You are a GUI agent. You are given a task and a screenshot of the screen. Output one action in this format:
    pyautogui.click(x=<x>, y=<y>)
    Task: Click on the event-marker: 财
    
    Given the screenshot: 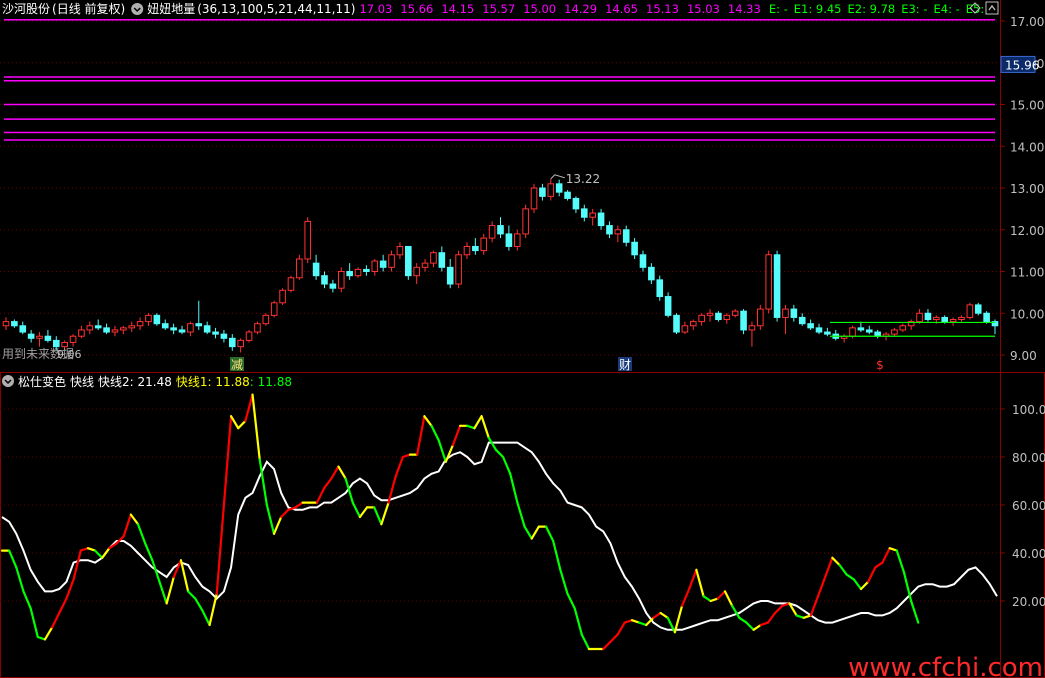 What is the action you would take?
    pyautogui.click(x=625, y=365)
    